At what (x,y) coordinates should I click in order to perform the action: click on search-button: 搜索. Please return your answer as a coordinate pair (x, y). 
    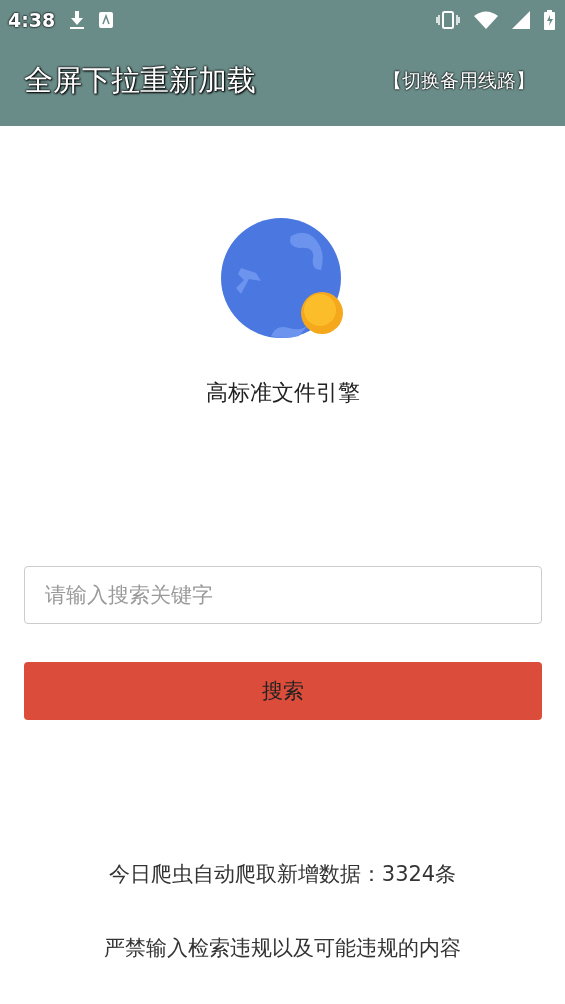
    Looking at the image, I should click on (282, 691).